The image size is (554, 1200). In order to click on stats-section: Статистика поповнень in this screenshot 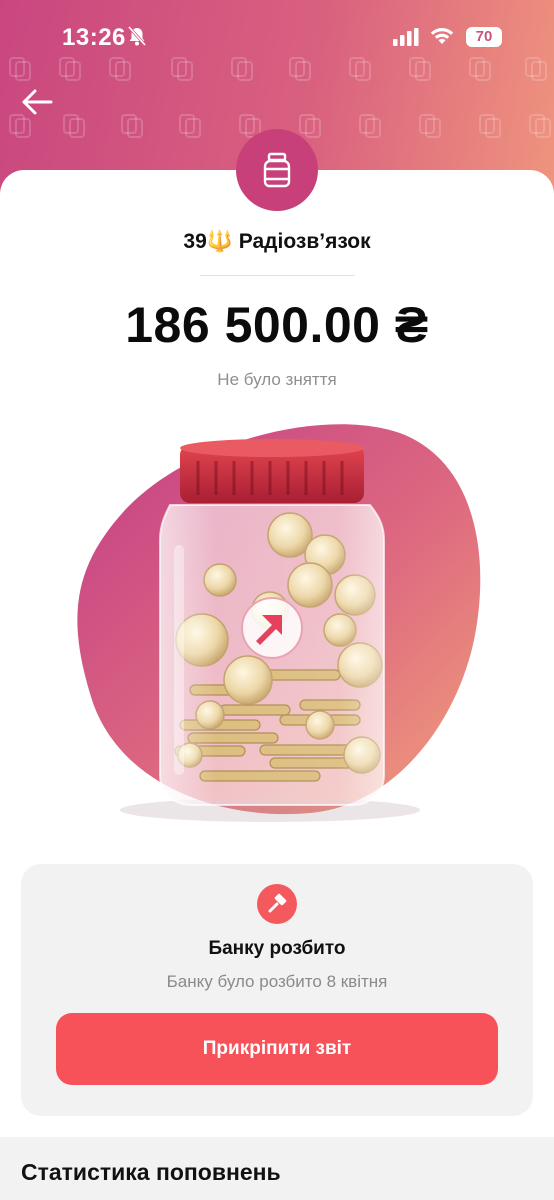, I will do `click(277, 1168)`.